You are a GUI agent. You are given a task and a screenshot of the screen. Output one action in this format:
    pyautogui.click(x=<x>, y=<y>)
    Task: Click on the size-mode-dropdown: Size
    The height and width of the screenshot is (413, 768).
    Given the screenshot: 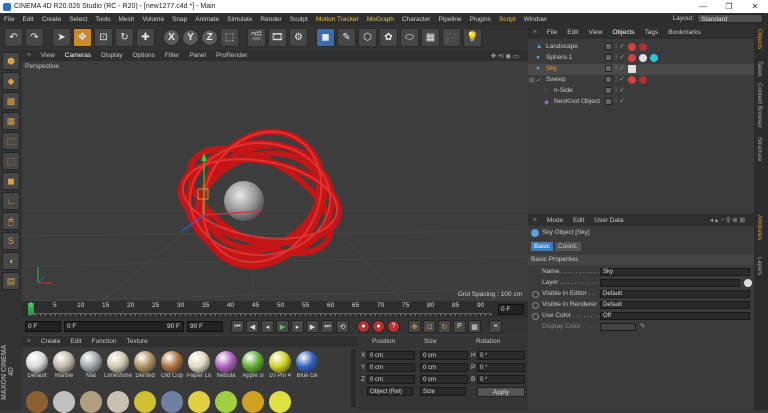 What is the action you would take?
    pyautogui.click(x=443, y=391)
    